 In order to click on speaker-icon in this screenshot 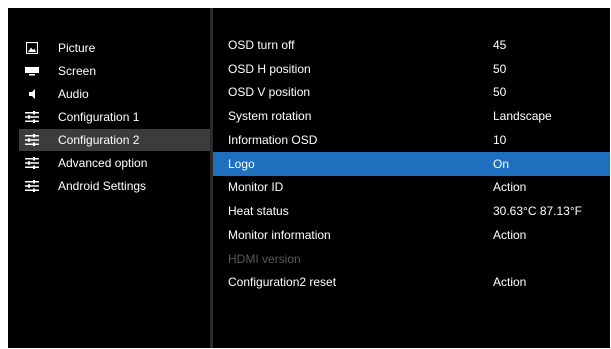, I will do `click(32, 94)`.